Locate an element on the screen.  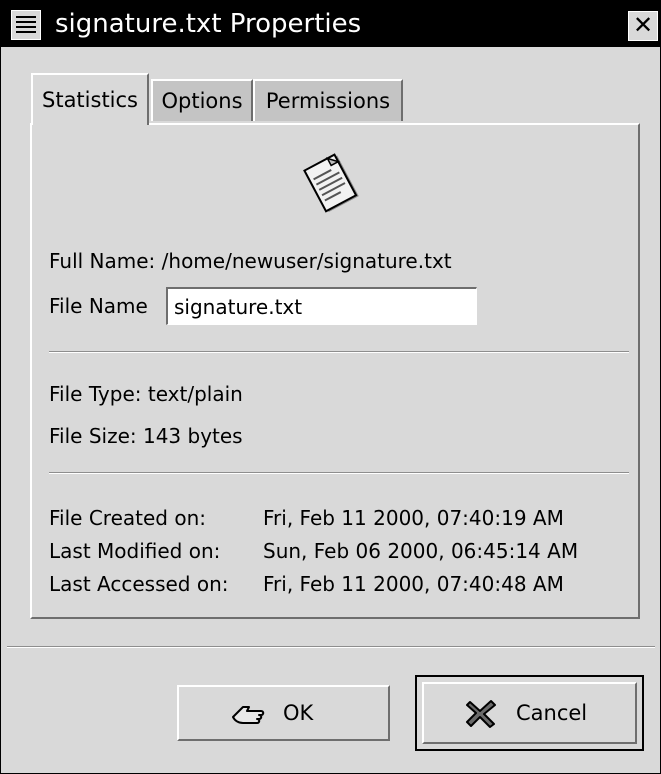
file-type-text: File Type: text/plain is located at coordinates (146, 394).